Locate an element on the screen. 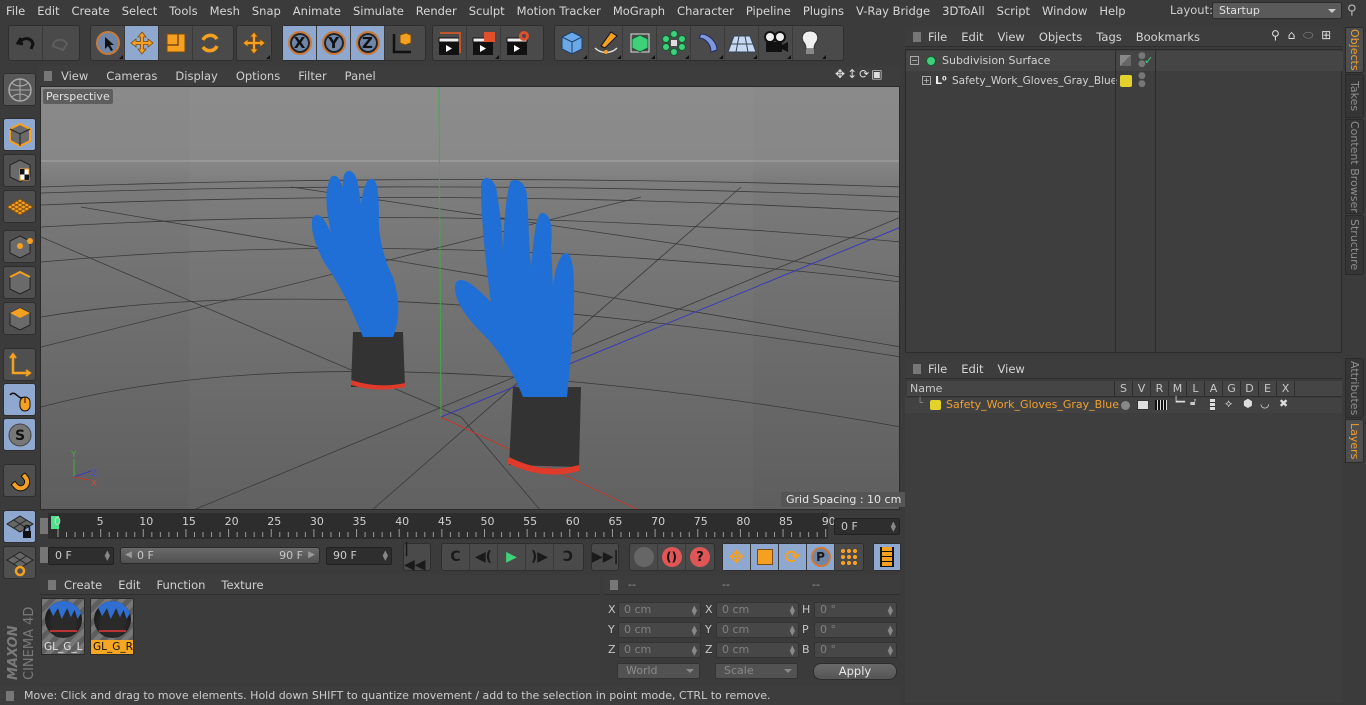  menu-3dtoall: 3DToAll is located at coordinates (963, 11).